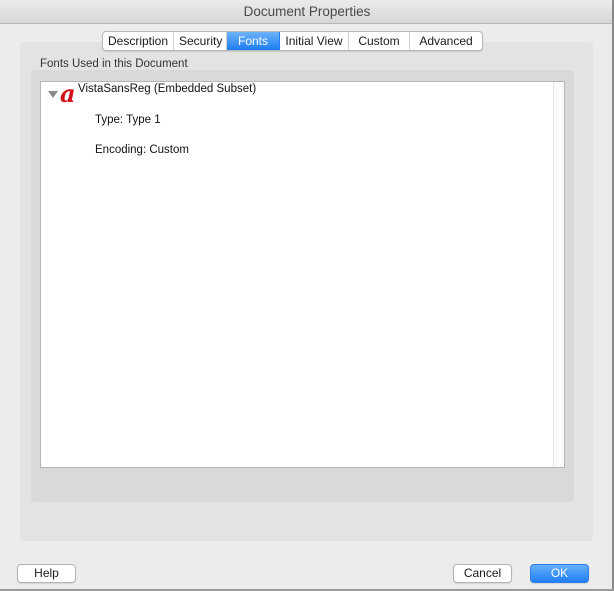  I want to click on fonts-group-label: Fonts Used in this Document, so click(114, 64).